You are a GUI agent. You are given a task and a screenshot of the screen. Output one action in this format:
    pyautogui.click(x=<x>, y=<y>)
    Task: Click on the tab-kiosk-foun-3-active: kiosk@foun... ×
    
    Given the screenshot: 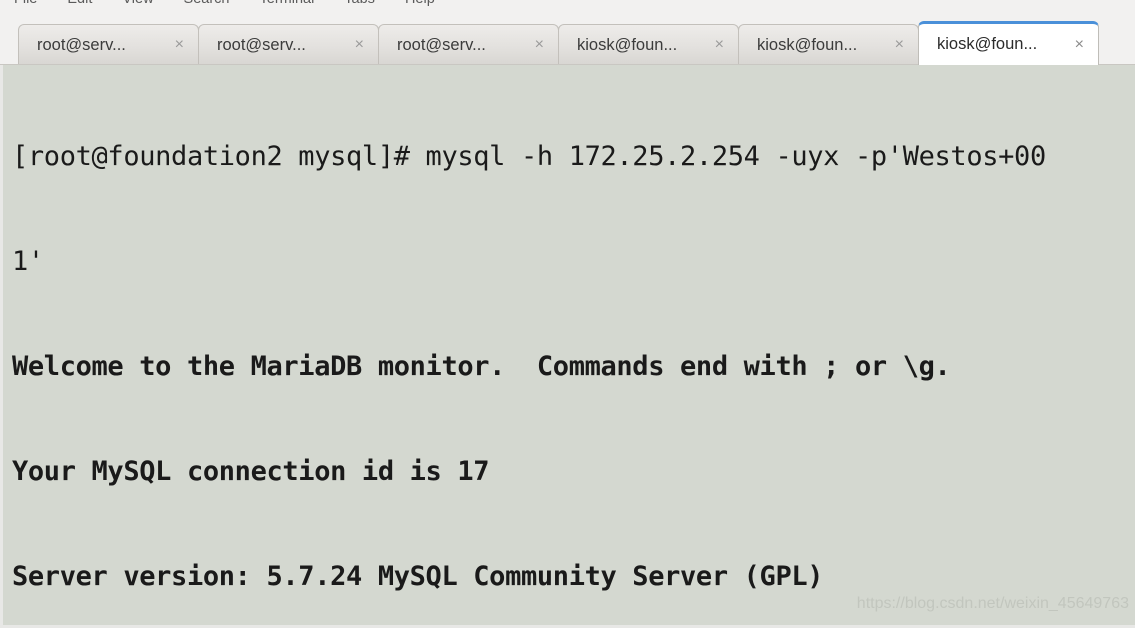 What is the action you would take?
    pyautogui.click(x=1008, y=43)
    